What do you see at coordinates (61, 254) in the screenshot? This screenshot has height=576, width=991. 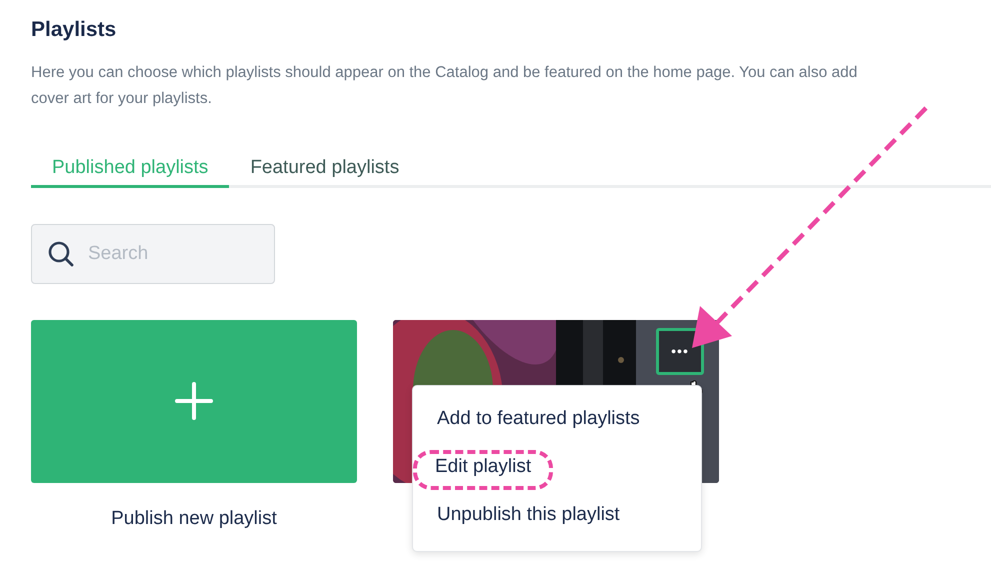 I see `search-icon` at bounding box center [61, 254].